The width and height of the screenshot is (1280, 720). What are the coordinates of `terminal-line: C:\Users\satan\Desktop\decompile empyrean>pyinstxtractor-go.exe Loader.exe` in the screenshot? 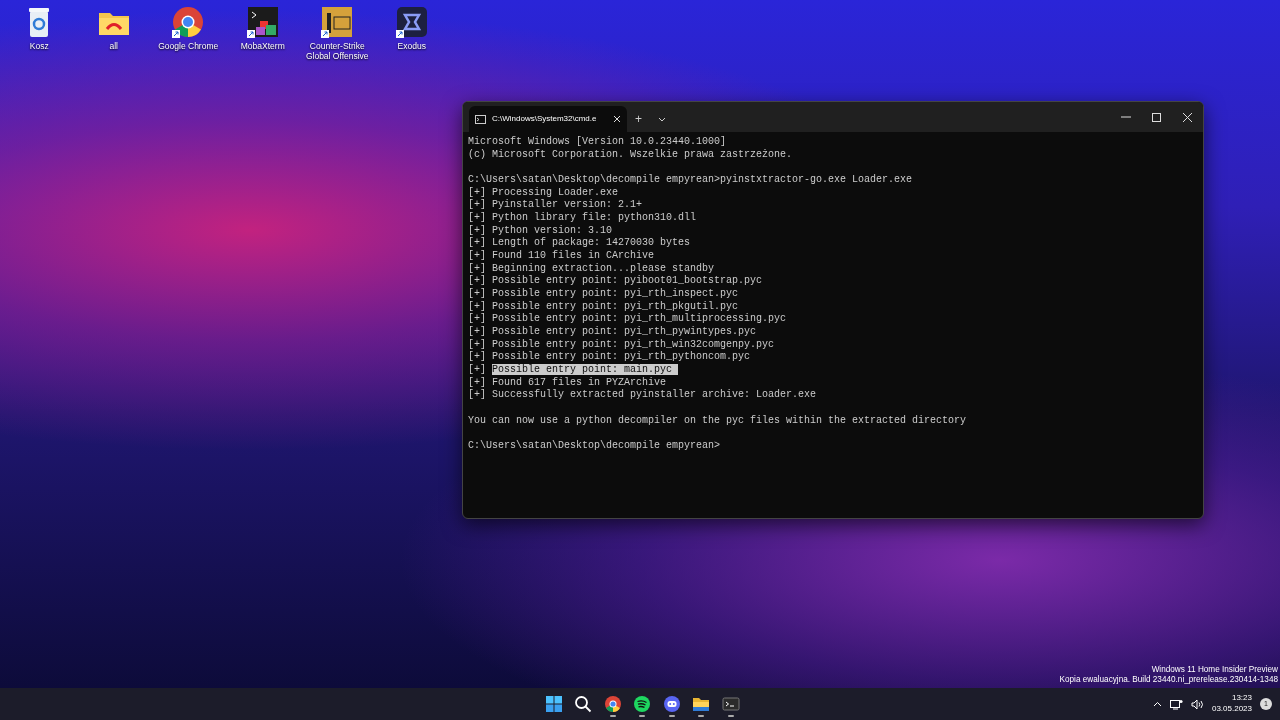 It's located at (691, 180).